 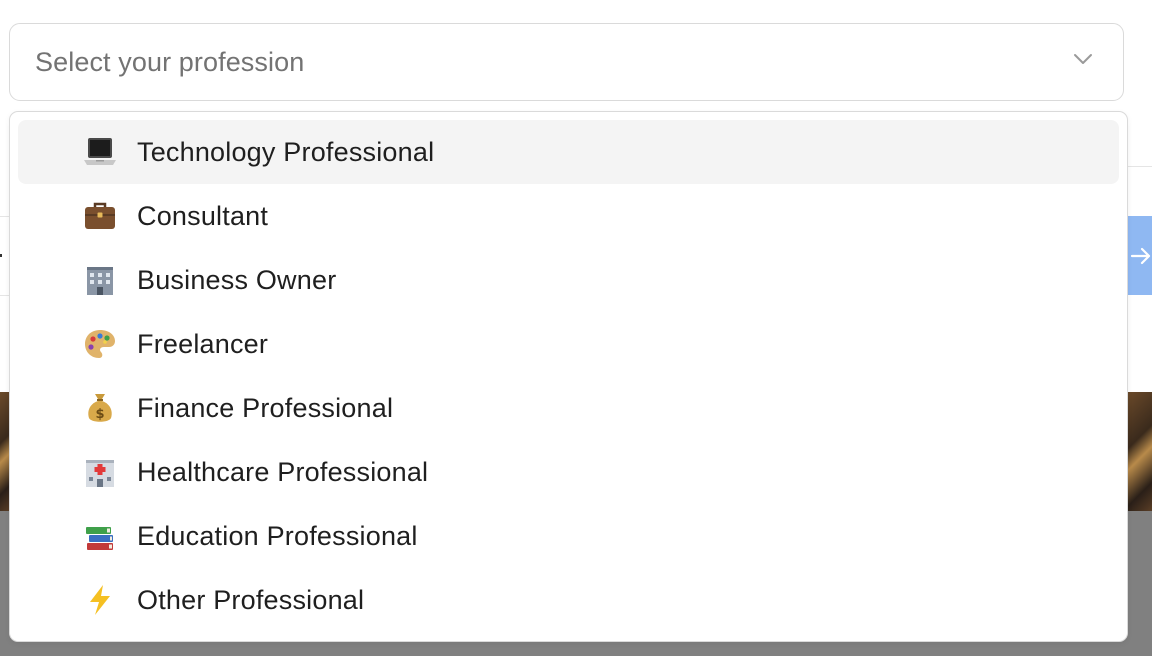 What do you see at coordinates (568, 152) in the screenshot?
I see `option-technology-professional: Technology Professional` at bounding box center [568, 152].